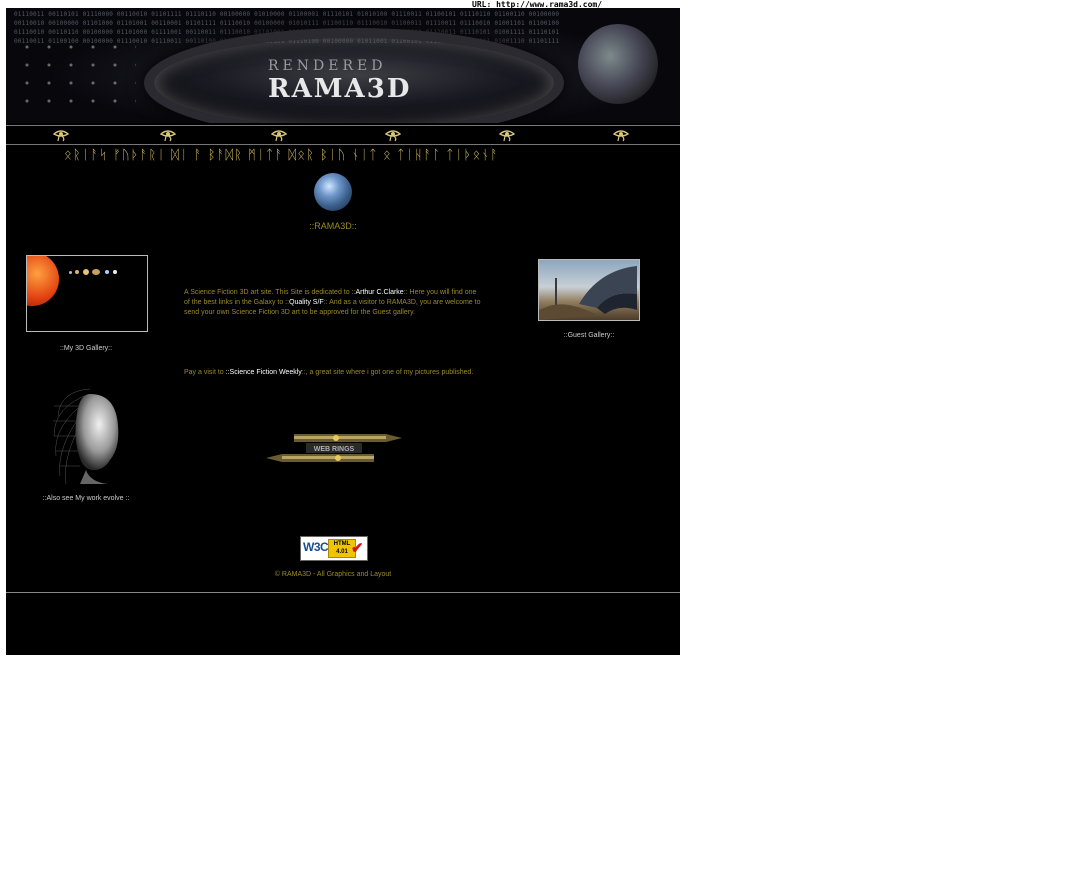 The height and width of the screenshot is (884, 1068). Describe the element at coordinates (306, 302) in the screenshot. I see `quality-sf-link: Quality S/F` at that location.